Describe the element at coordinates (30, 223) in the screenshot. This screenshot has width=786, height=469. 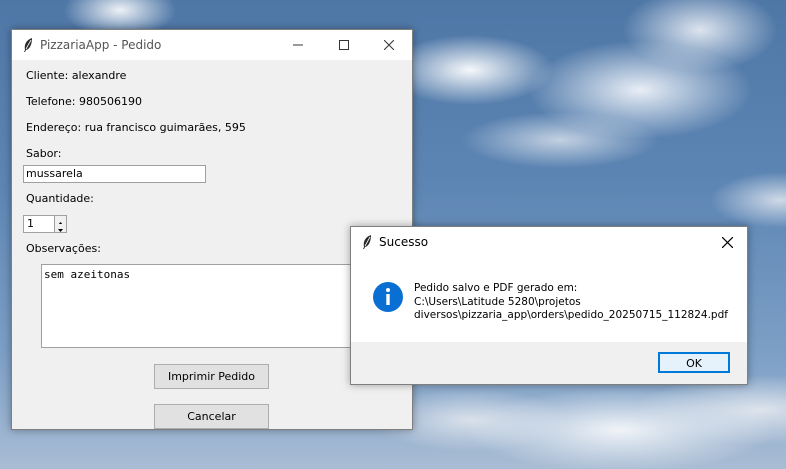
I see `quantidade-value: 1` at that location.